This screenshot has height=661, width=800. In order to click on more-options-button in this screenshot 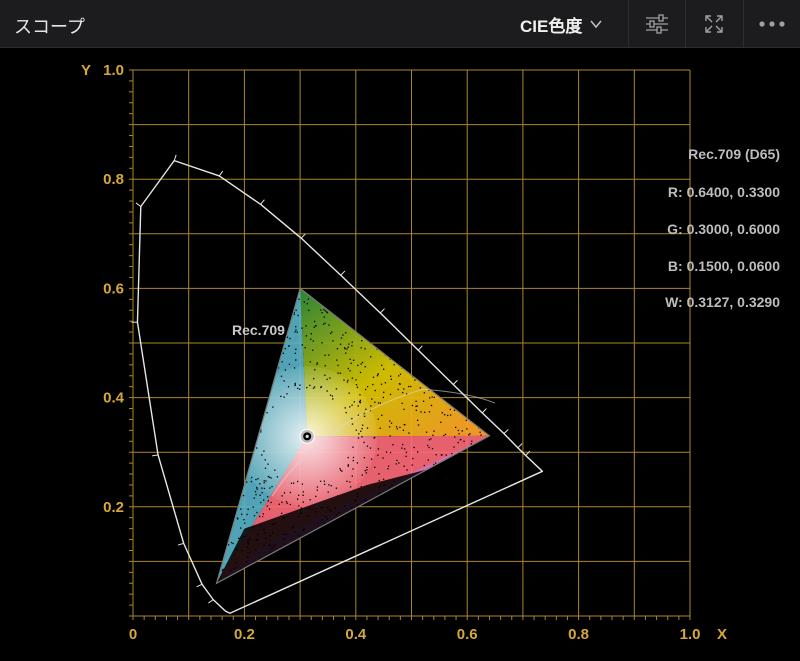, I will do `click(771, 23)`.